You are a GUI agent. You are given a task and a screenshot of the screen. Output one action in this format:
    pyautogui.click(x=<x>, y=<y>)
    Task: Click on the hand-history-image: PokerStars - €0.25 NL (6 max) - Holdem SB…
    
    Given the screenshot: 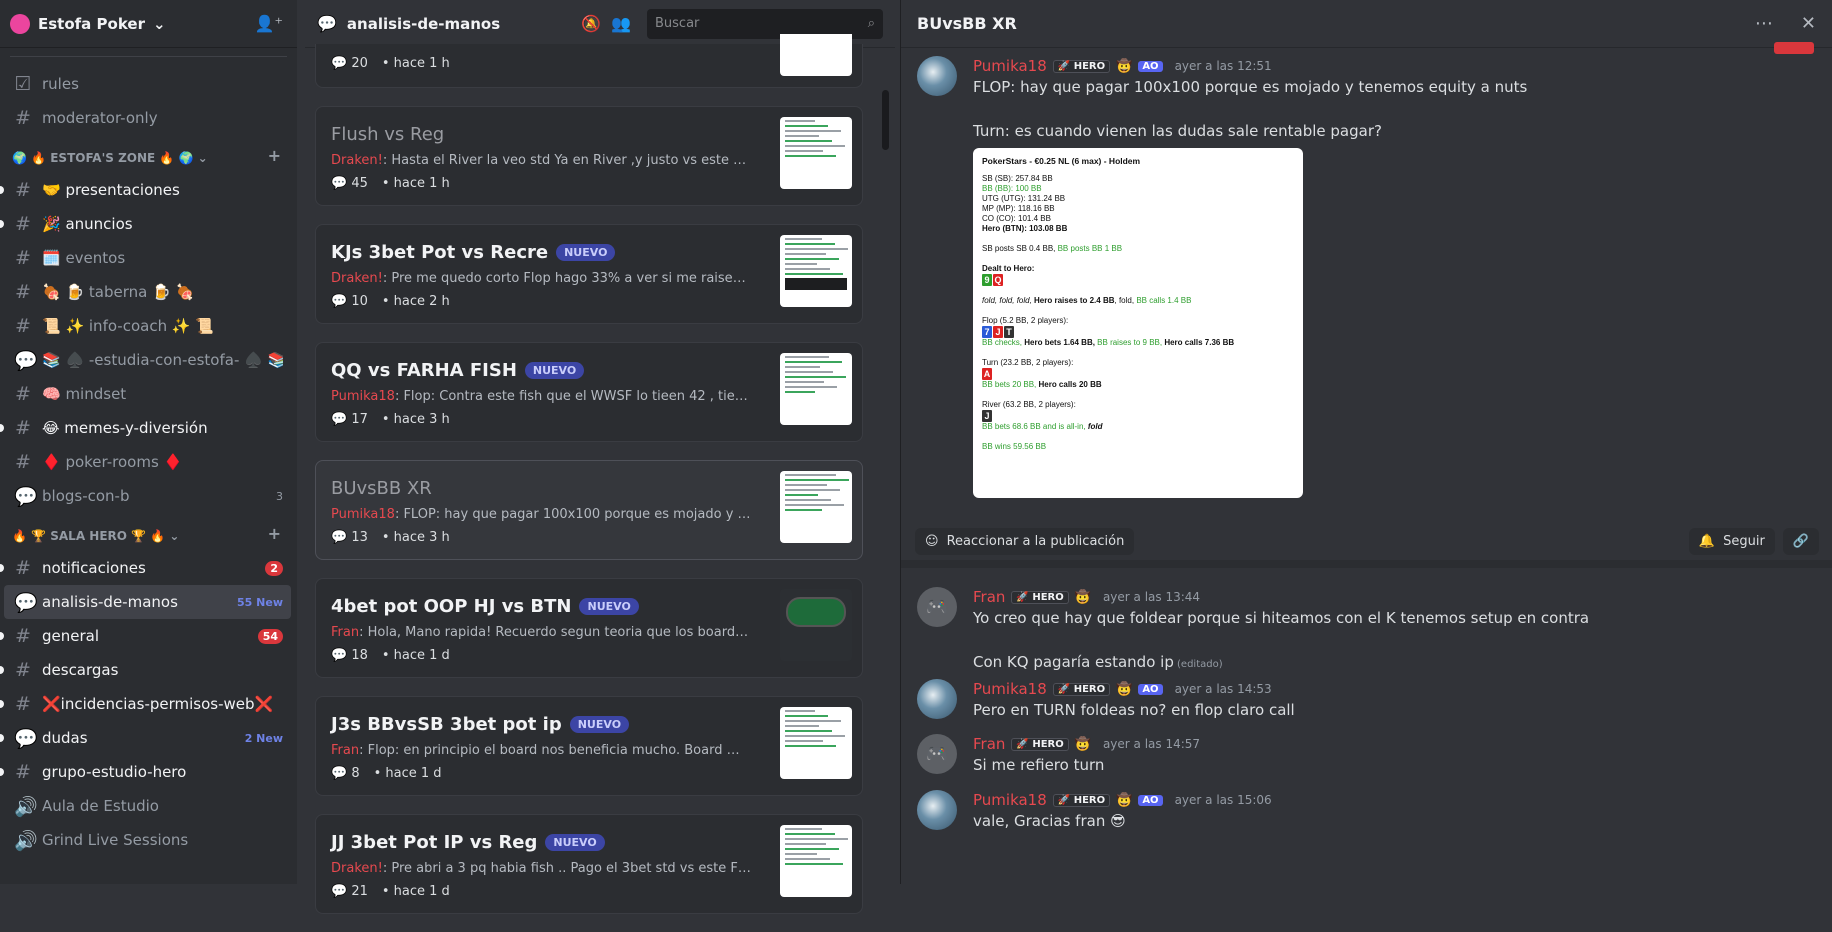 What is the action you would take?
    pyautogui.click(x=1138, y=323)
    